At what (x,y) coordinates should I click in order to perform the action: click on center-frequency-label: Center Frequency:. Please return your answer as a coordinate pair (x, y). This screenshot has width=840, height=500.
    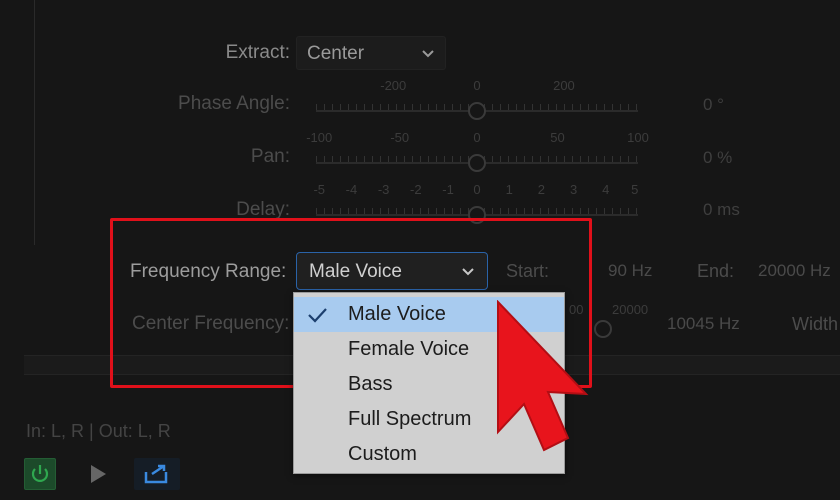
    Looking at the image, I should click on (211, 323).